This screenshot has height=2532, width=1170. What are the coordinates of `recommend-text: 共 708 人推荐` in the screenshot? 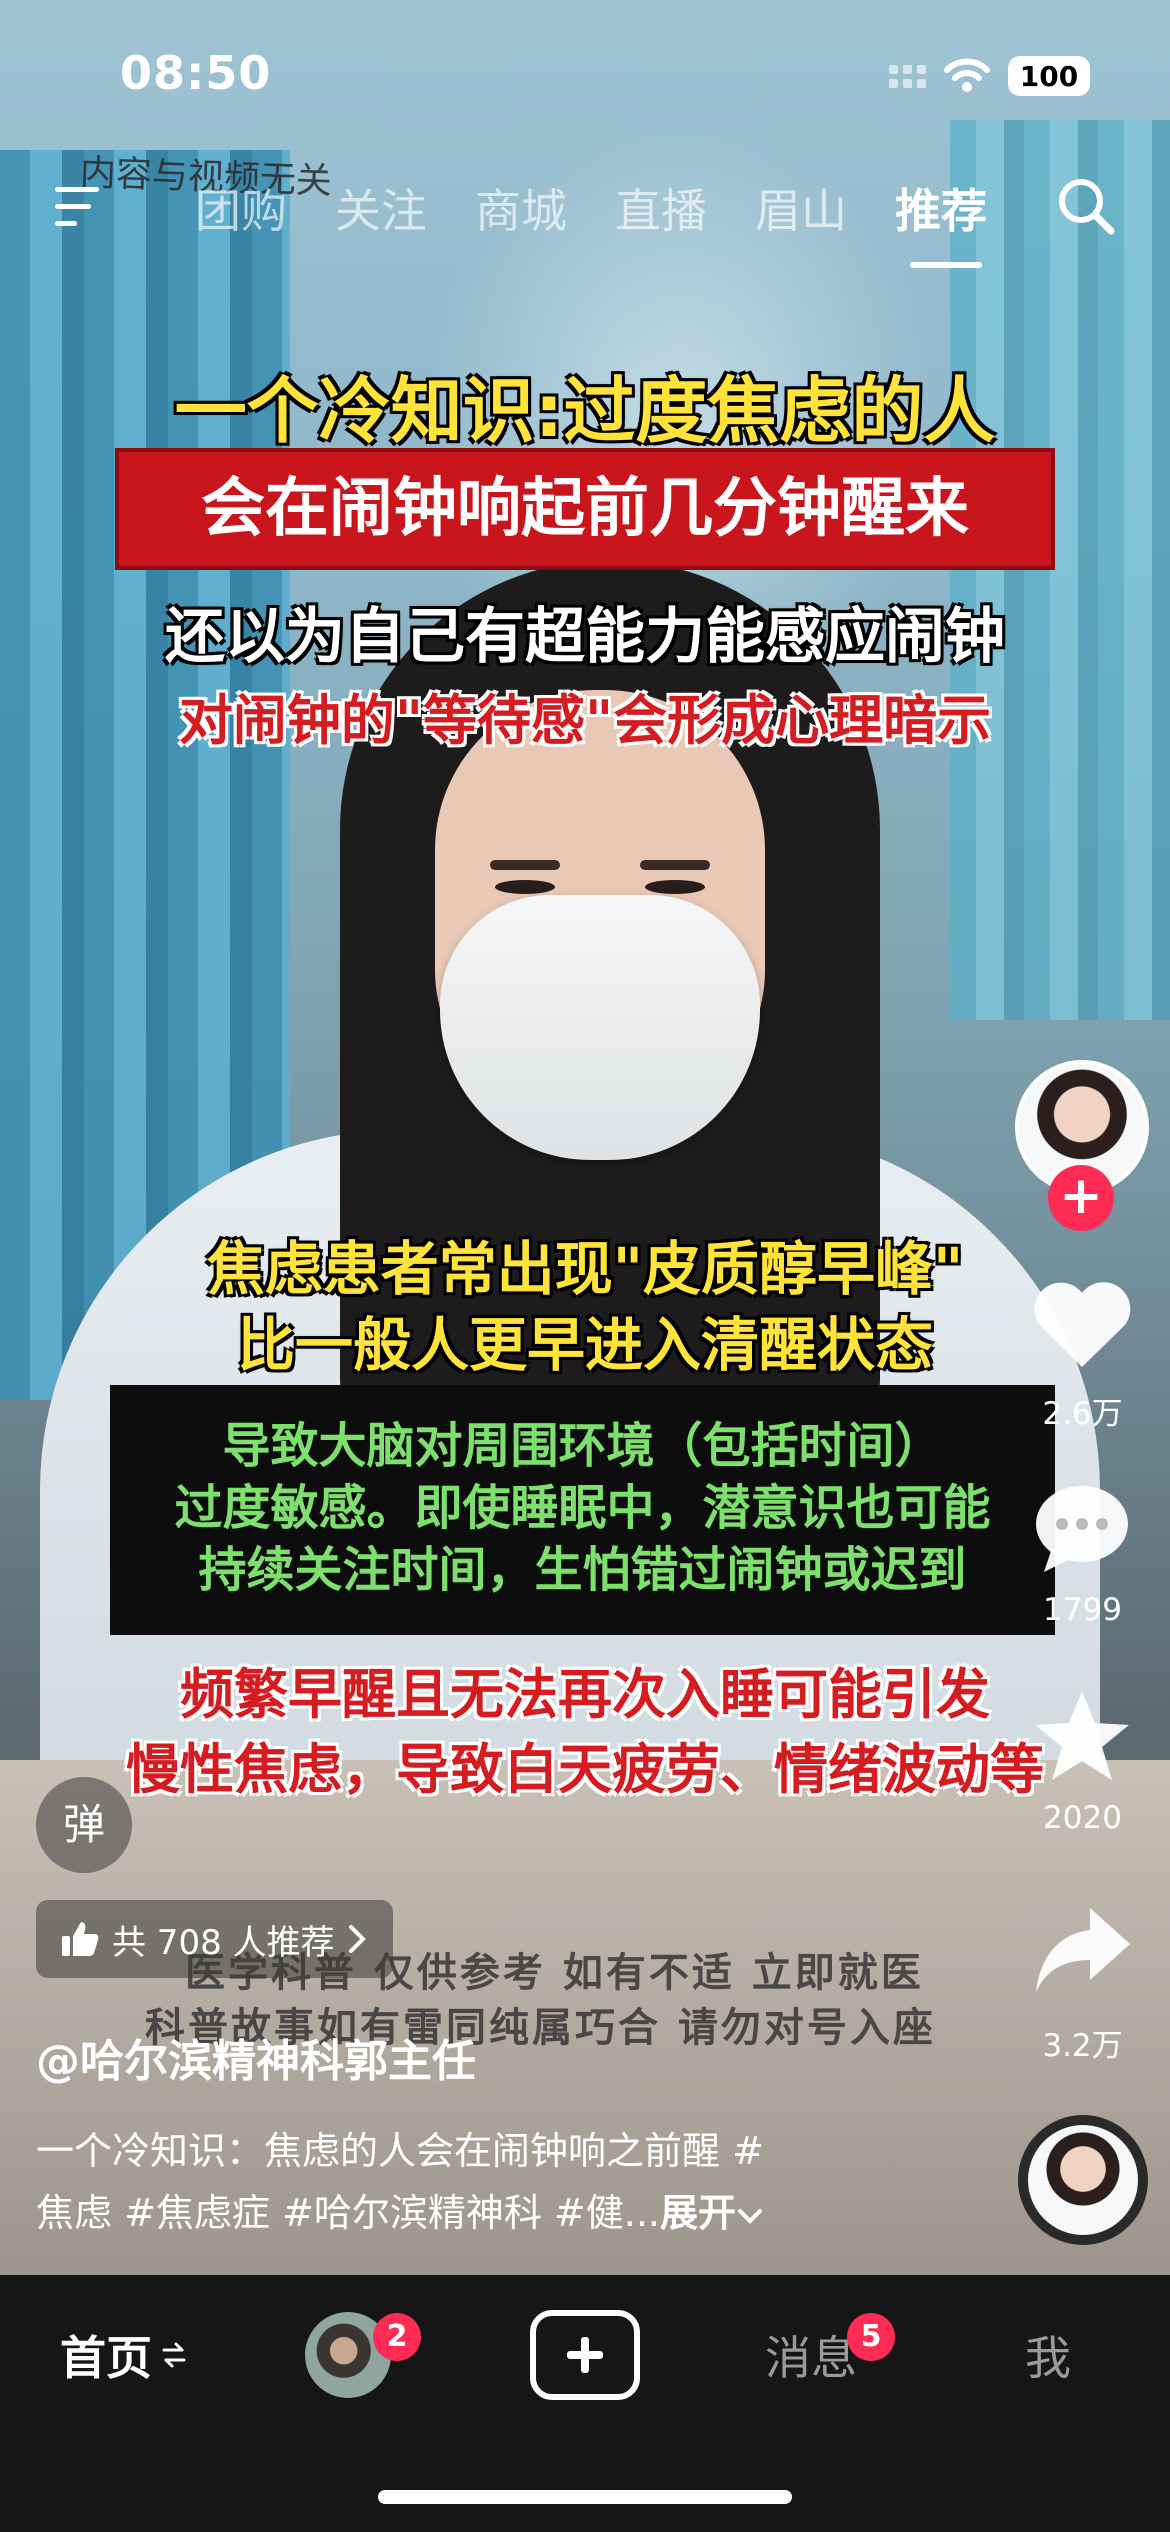 It's located at (223, 1942).